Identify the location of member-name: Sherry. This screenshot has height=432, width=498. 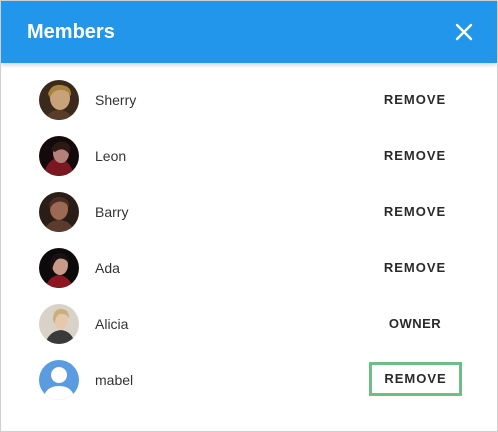
(116, 100).